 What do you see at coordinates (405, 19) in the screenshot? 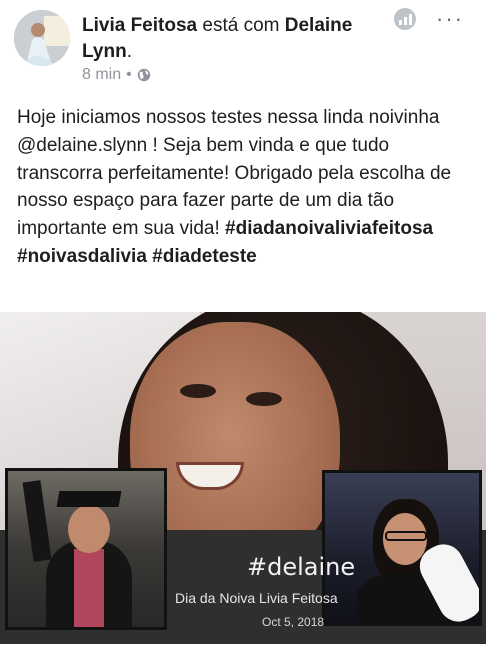
I see `insights-icon` at bounding box center [405, 19].